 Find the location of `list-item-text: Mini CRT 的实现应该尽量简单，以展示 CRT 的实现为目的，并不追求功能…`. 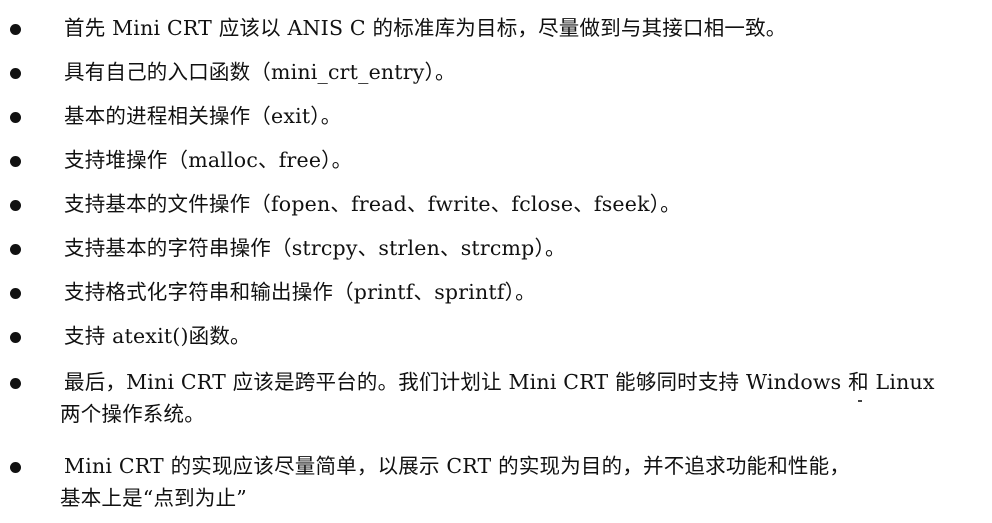

list-item-text: Mini CRT 的实现应该尽量简单，以展示 CRT 的实现为目的，并不追求功能… is located at coordinates (457, 466).